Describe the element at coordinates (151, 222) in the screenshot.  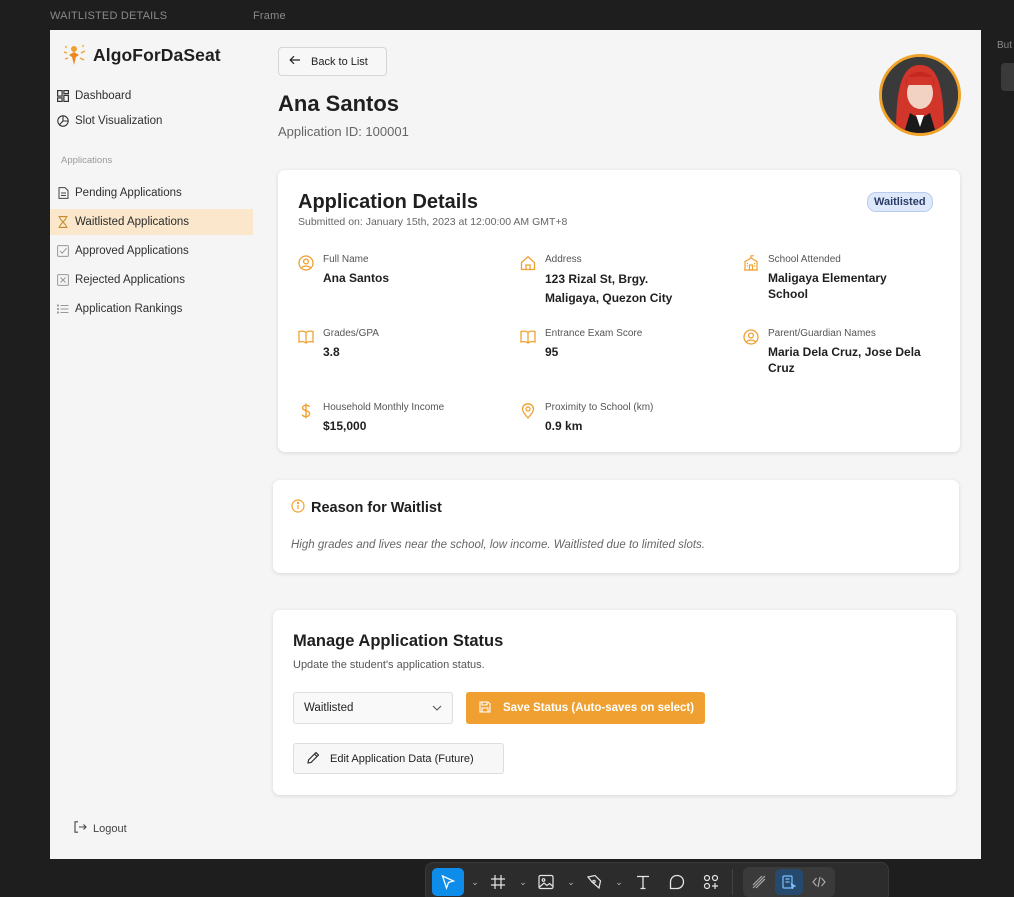
I see `sidebar-item-waitlisted: Waitlisted Applications` at that location.